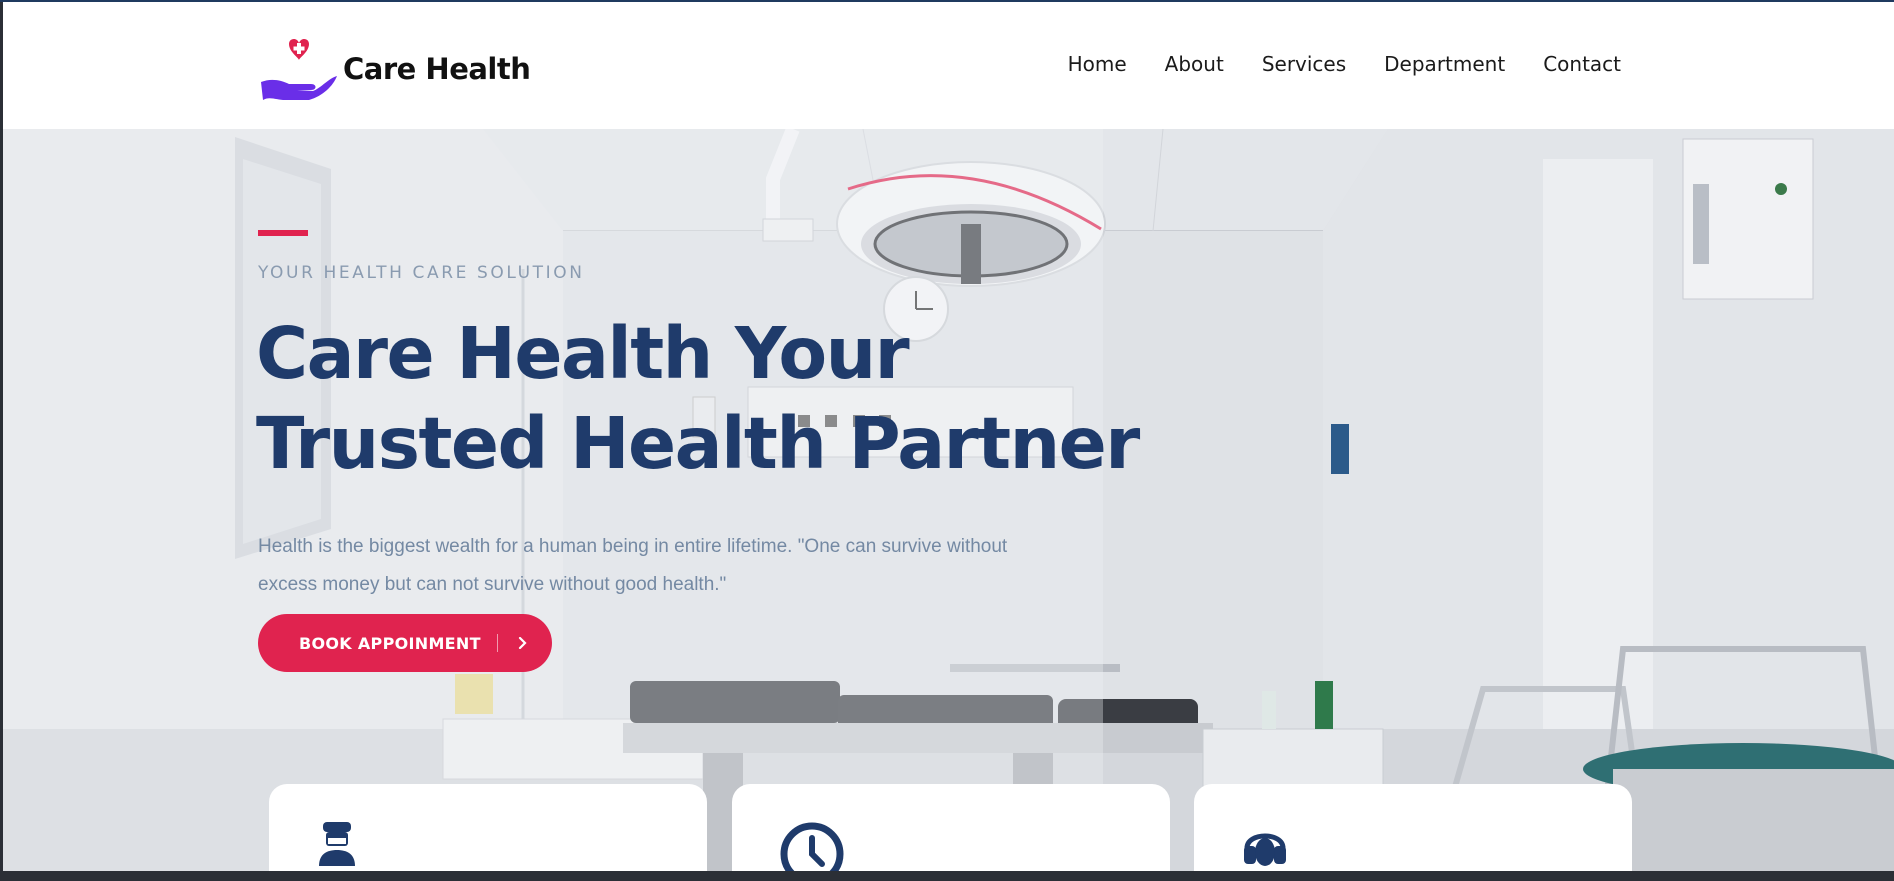  I want to click on hero-headline: Care Health Your Trusted Health Partner, so click(706, 399).